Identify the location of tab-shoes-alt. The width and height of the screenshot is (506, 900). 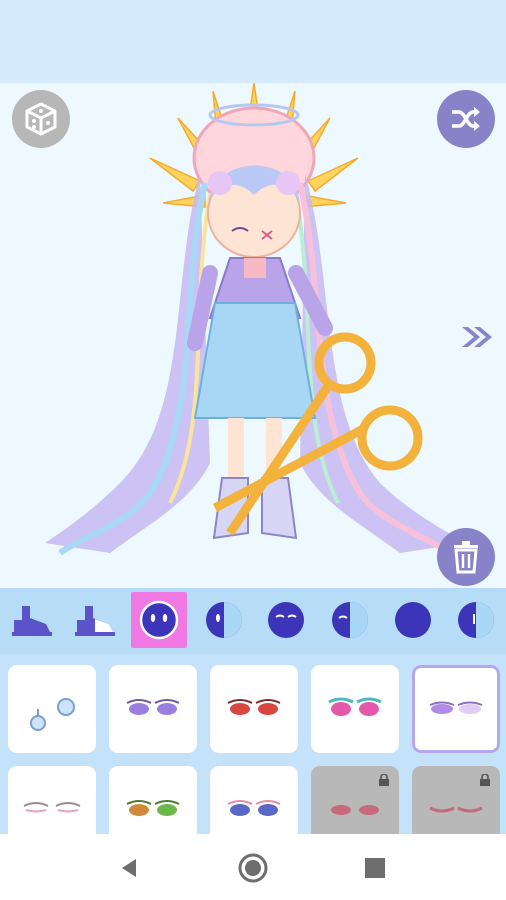
(94, 620).